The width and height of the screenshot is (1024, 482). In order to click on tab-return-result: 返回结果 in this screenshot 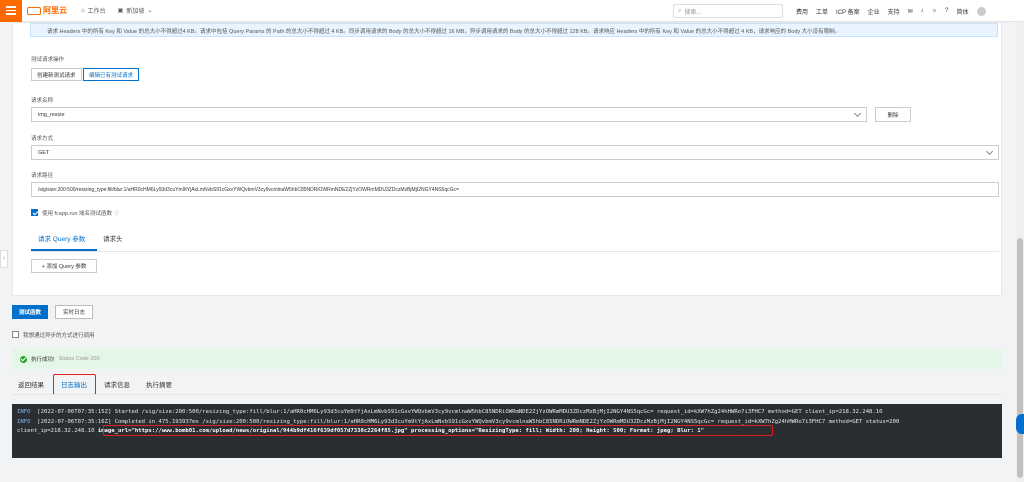, I will do `click(31, 384)`.